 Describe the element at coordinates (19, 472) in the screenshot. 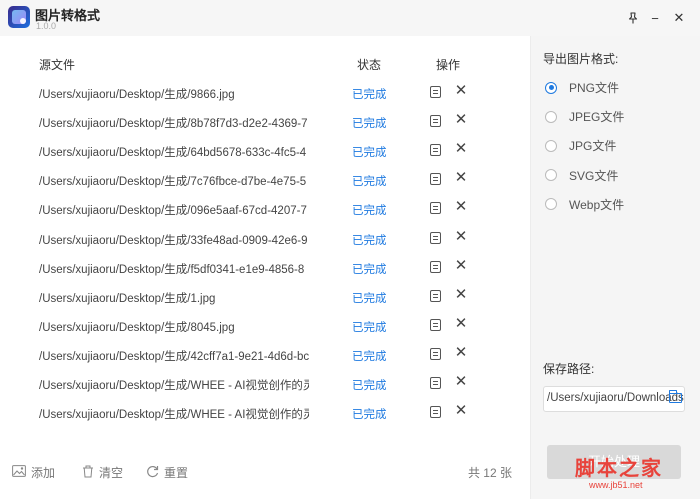

I see `image-icon` at that location.